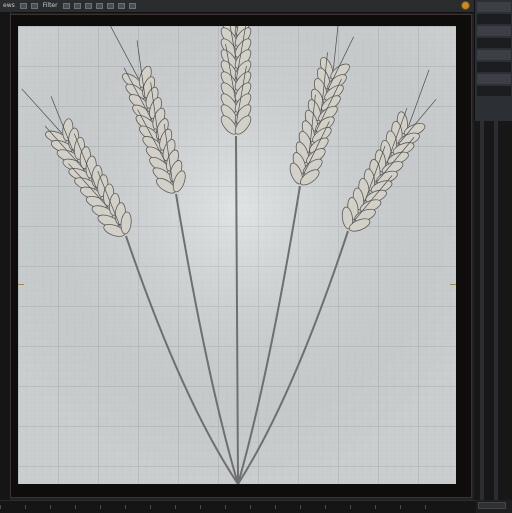 The height and width of the screenshot is (513, 512). Describe the element at coordinates (50, 6) in the screenshot. I see `menu-filter: Filter` at that location.